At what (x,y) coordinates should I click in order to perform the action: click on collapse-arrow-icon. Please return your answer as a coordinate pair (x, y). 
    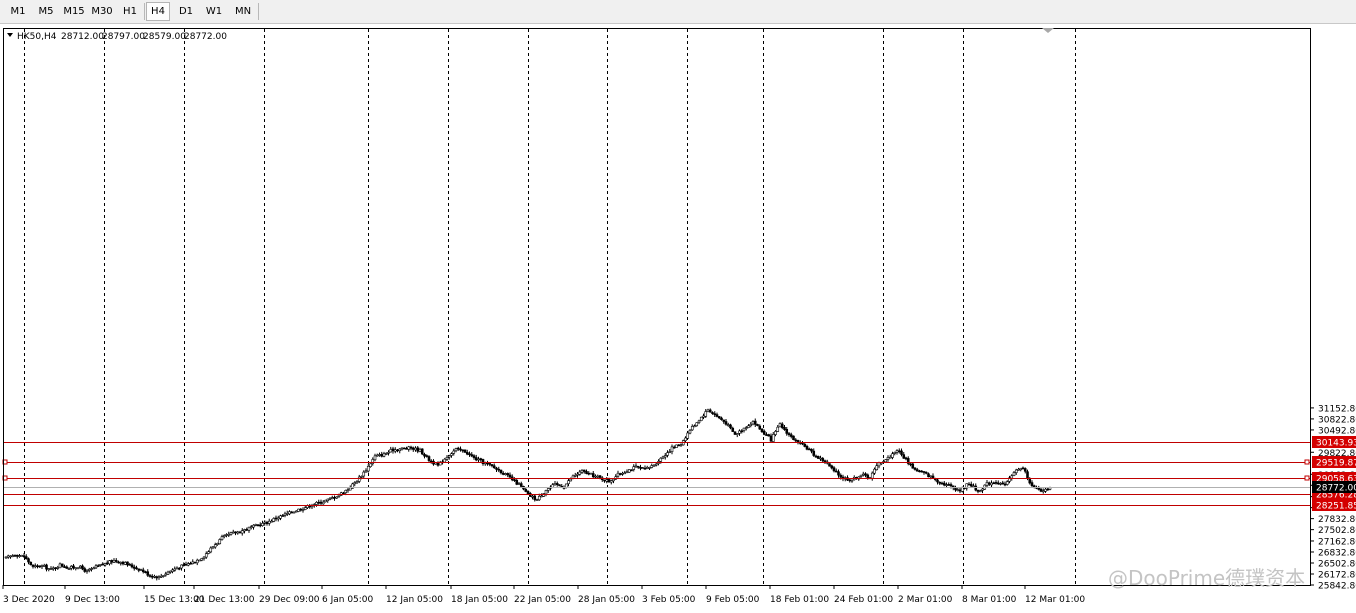
    Looking at the image, I should click on (10, 35).